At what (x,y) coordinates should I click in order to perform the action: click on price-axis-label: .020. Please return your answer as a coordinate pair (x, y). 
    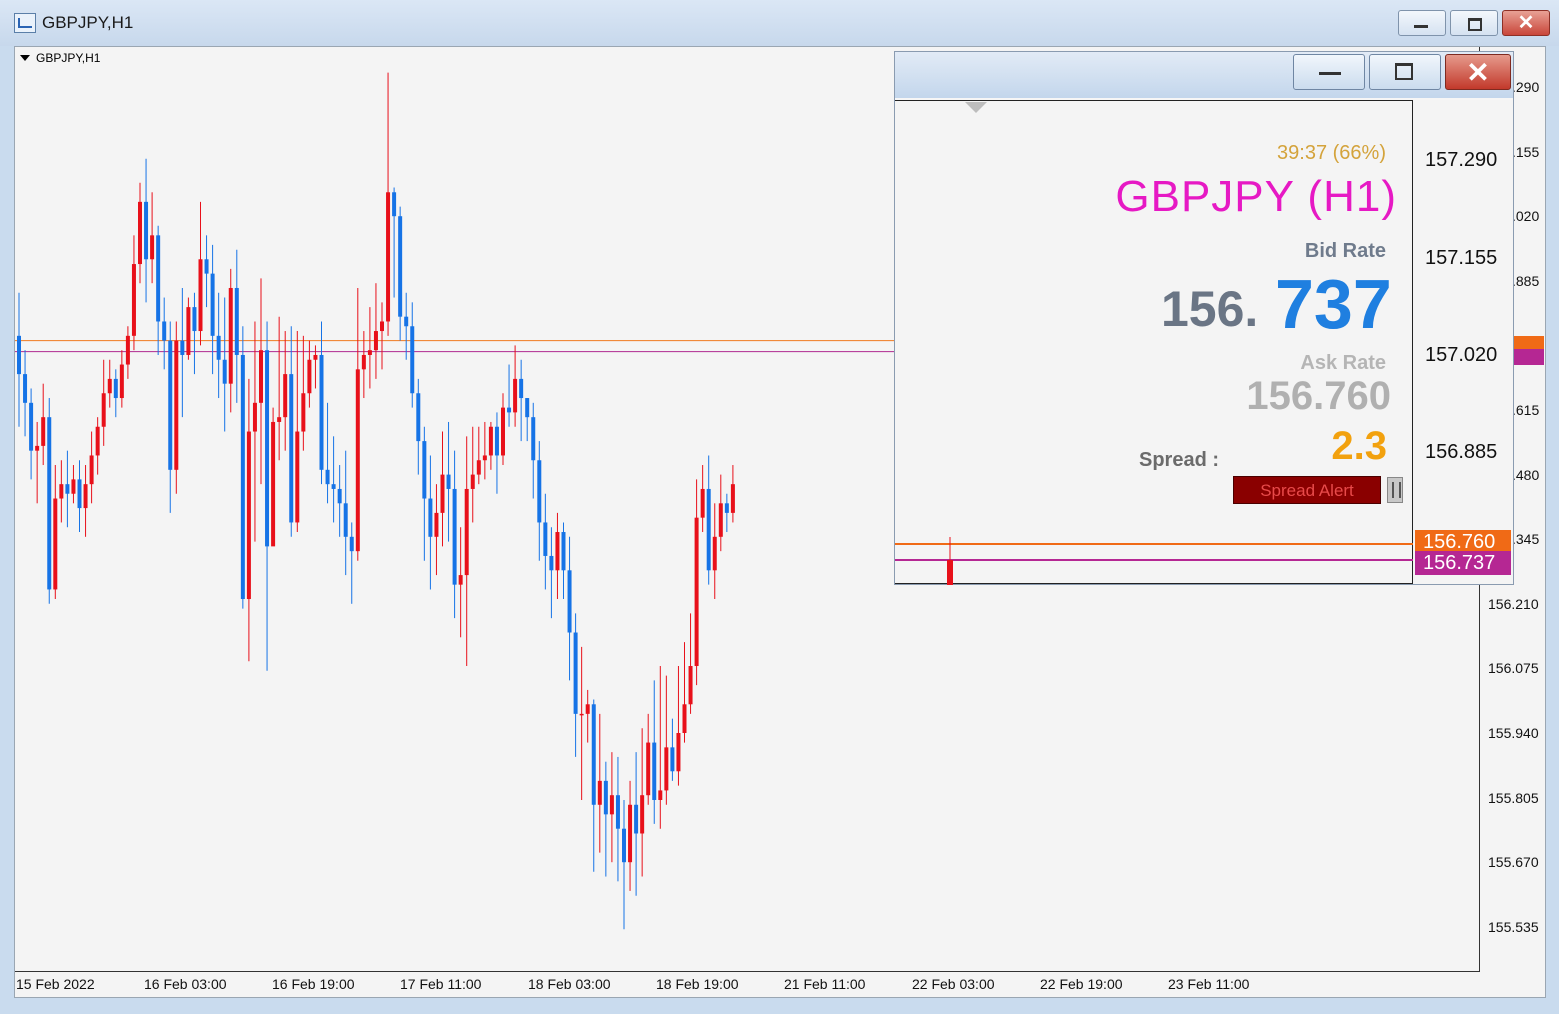
    Looking at the image, I should click on (1526, 216).